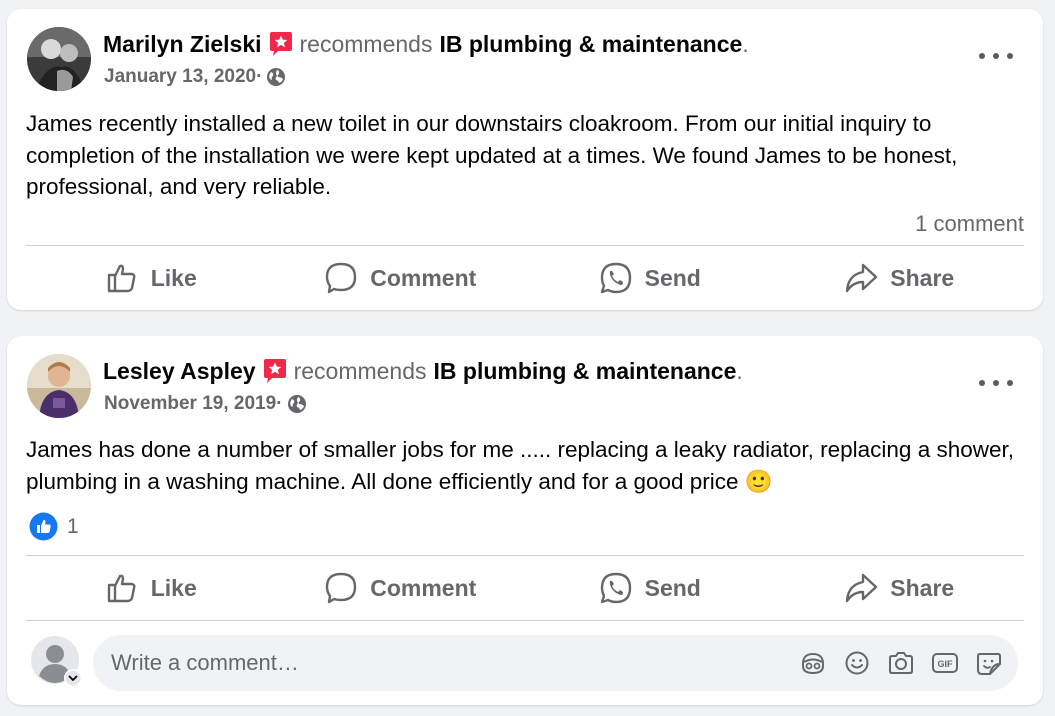 The image size is (1055, 716). I want to click on camera-icon, so click(901, 663).